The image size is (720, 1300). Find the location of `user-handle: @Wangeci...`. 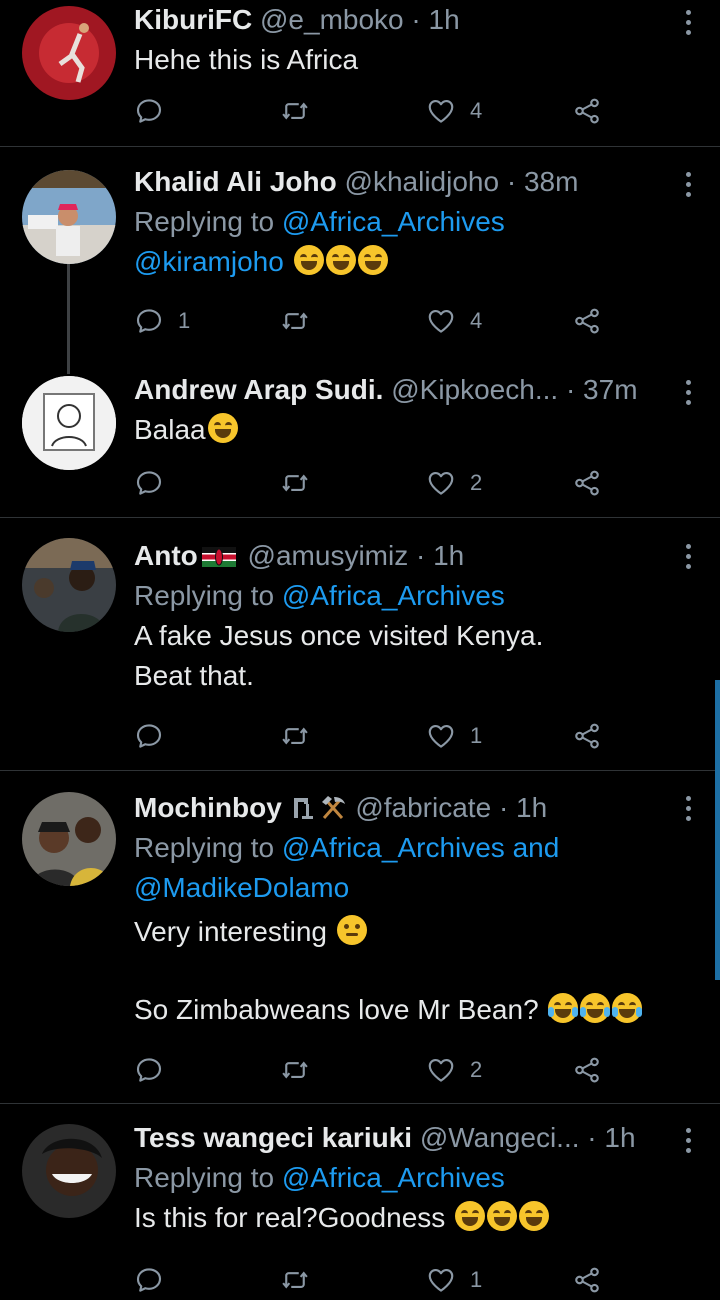

user-handle: @Wangeci... is located at coordinates (500, 1137).